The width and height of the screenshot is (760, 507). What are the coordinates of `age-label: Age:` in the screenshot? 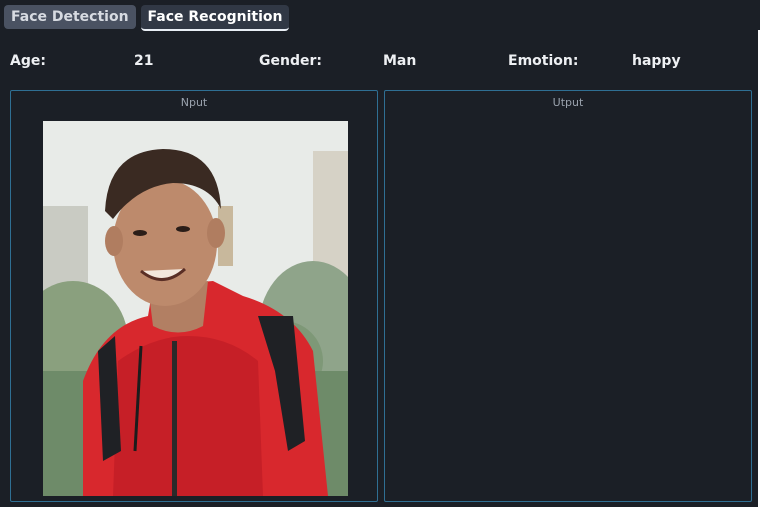 It's located at (28, 61).